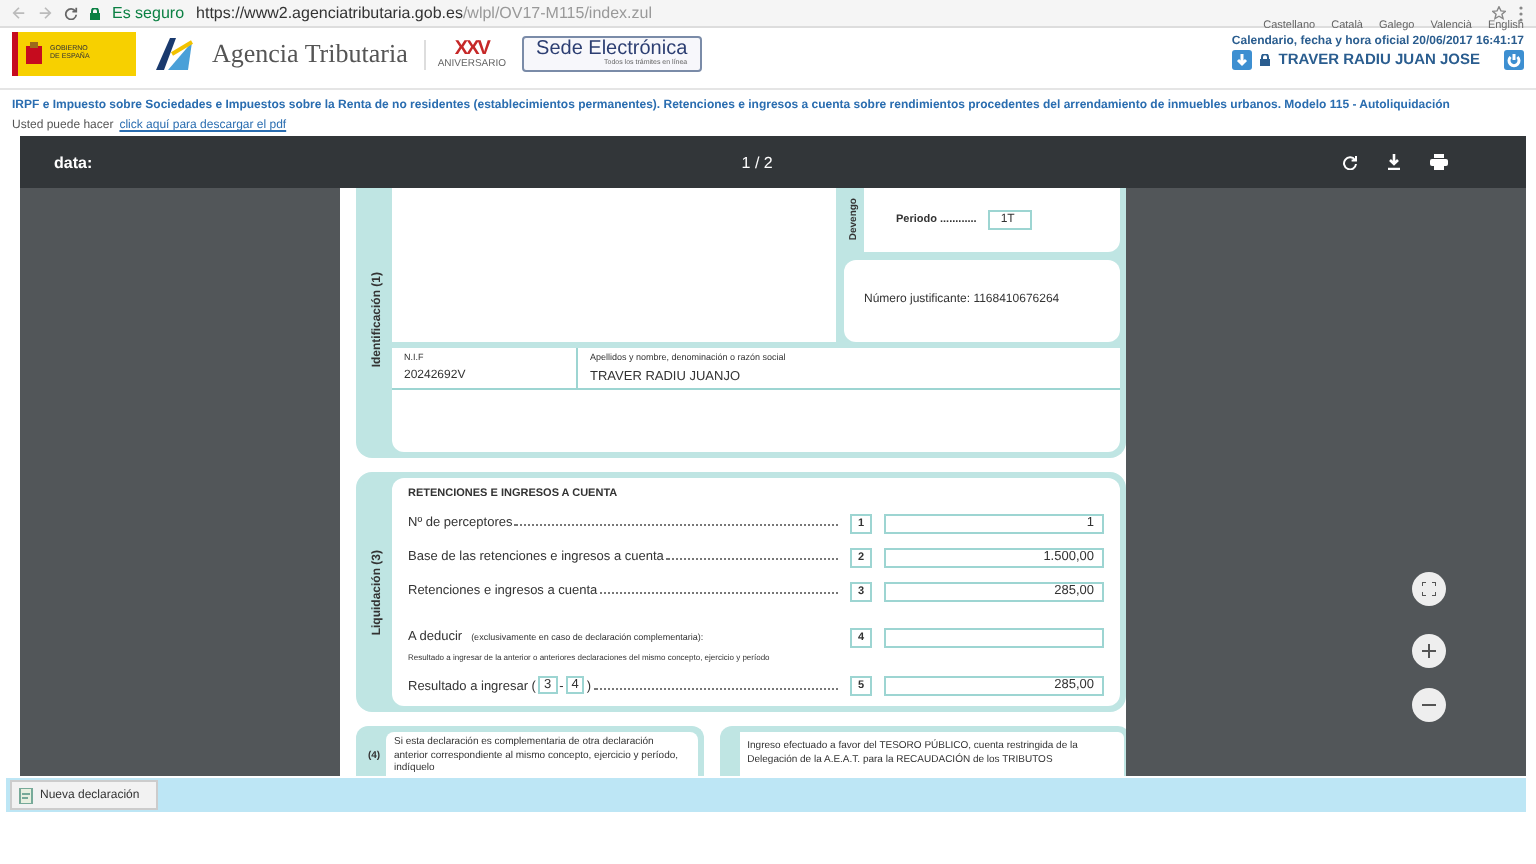 The width and height of the screenshot is (1536, 864). Describe the element at coordinates (1429, 705) in the screenshot. I see `zoom-out-button` at that location.